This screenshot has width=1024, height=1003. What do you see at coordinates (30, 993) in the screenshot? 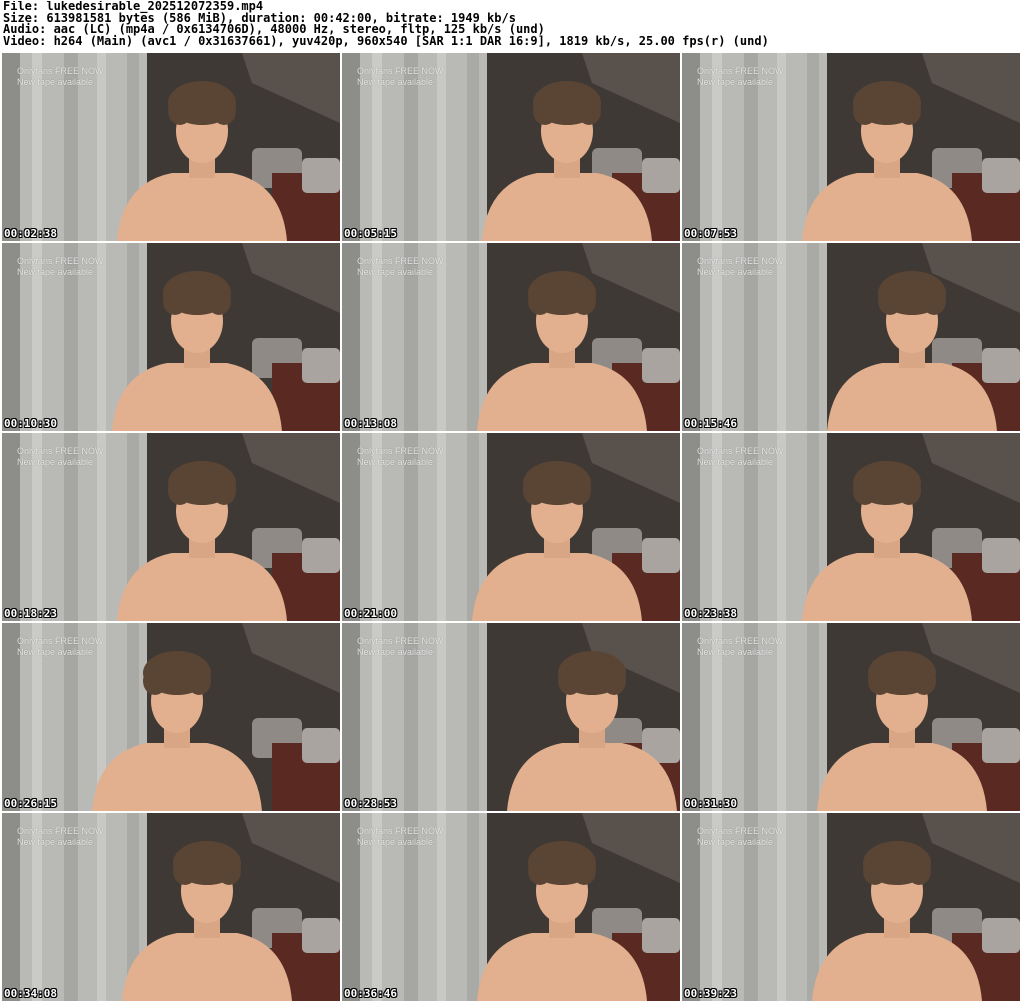
I see `thumbnail-timestamp: 00:34:08` at bounding box center [30, 993].